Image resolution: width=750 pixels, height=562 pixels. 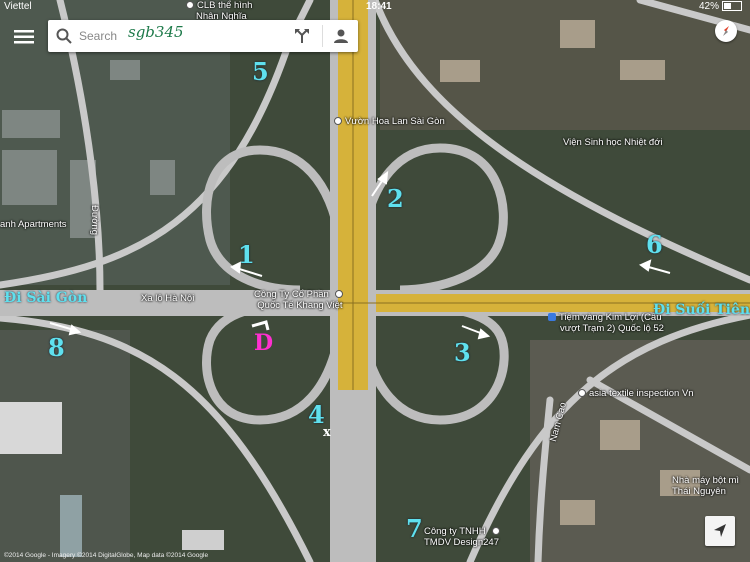 What do you see at coordinates (732, 6) in the screenshot?
I see `battery-icon` at bounding box center [732, 6].